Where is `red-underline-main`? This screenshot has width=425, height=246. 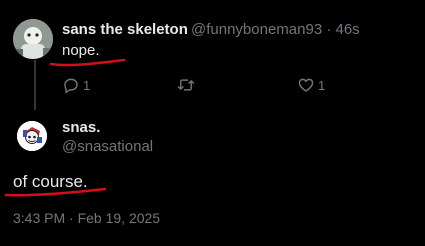
red-underline-main is located at coordinates (55, 192).